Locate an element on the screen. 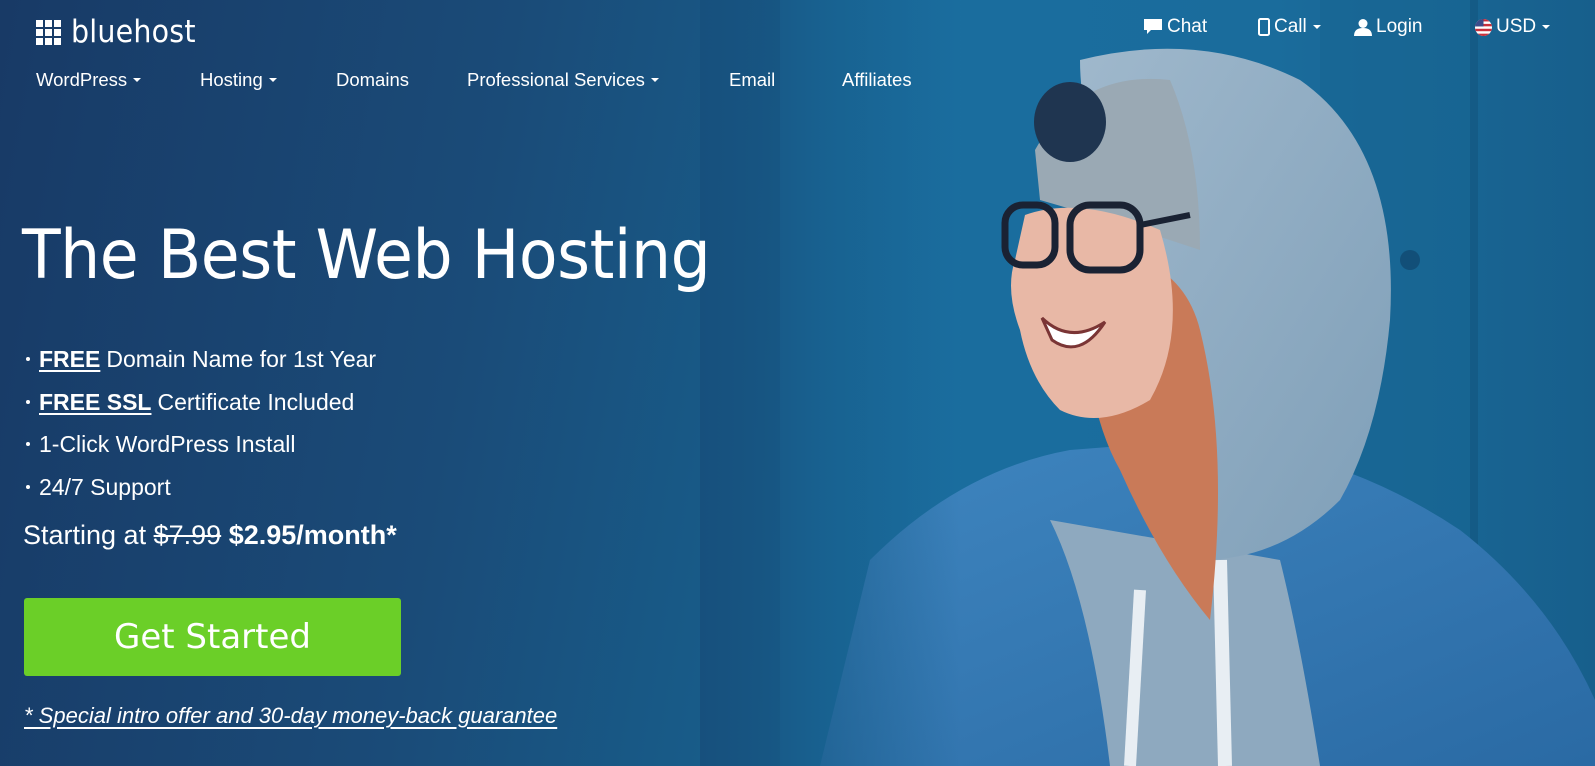 This screenshot has height=766, width=1595. get-started-button: Get Started is located at coordinates (212, 637).